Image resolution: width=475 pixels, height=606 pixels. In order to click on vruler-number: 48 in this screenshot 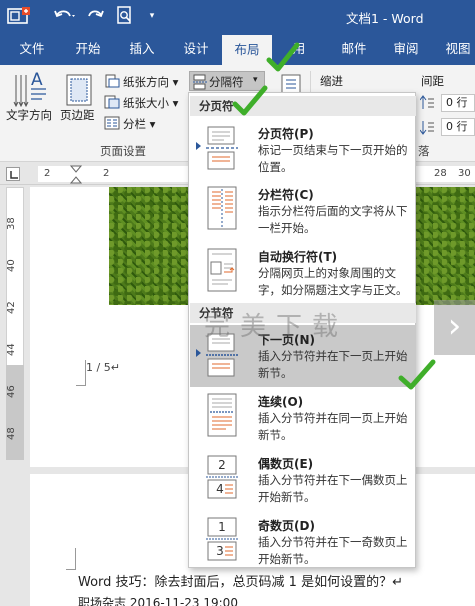, I will do `click(11, 433)`.